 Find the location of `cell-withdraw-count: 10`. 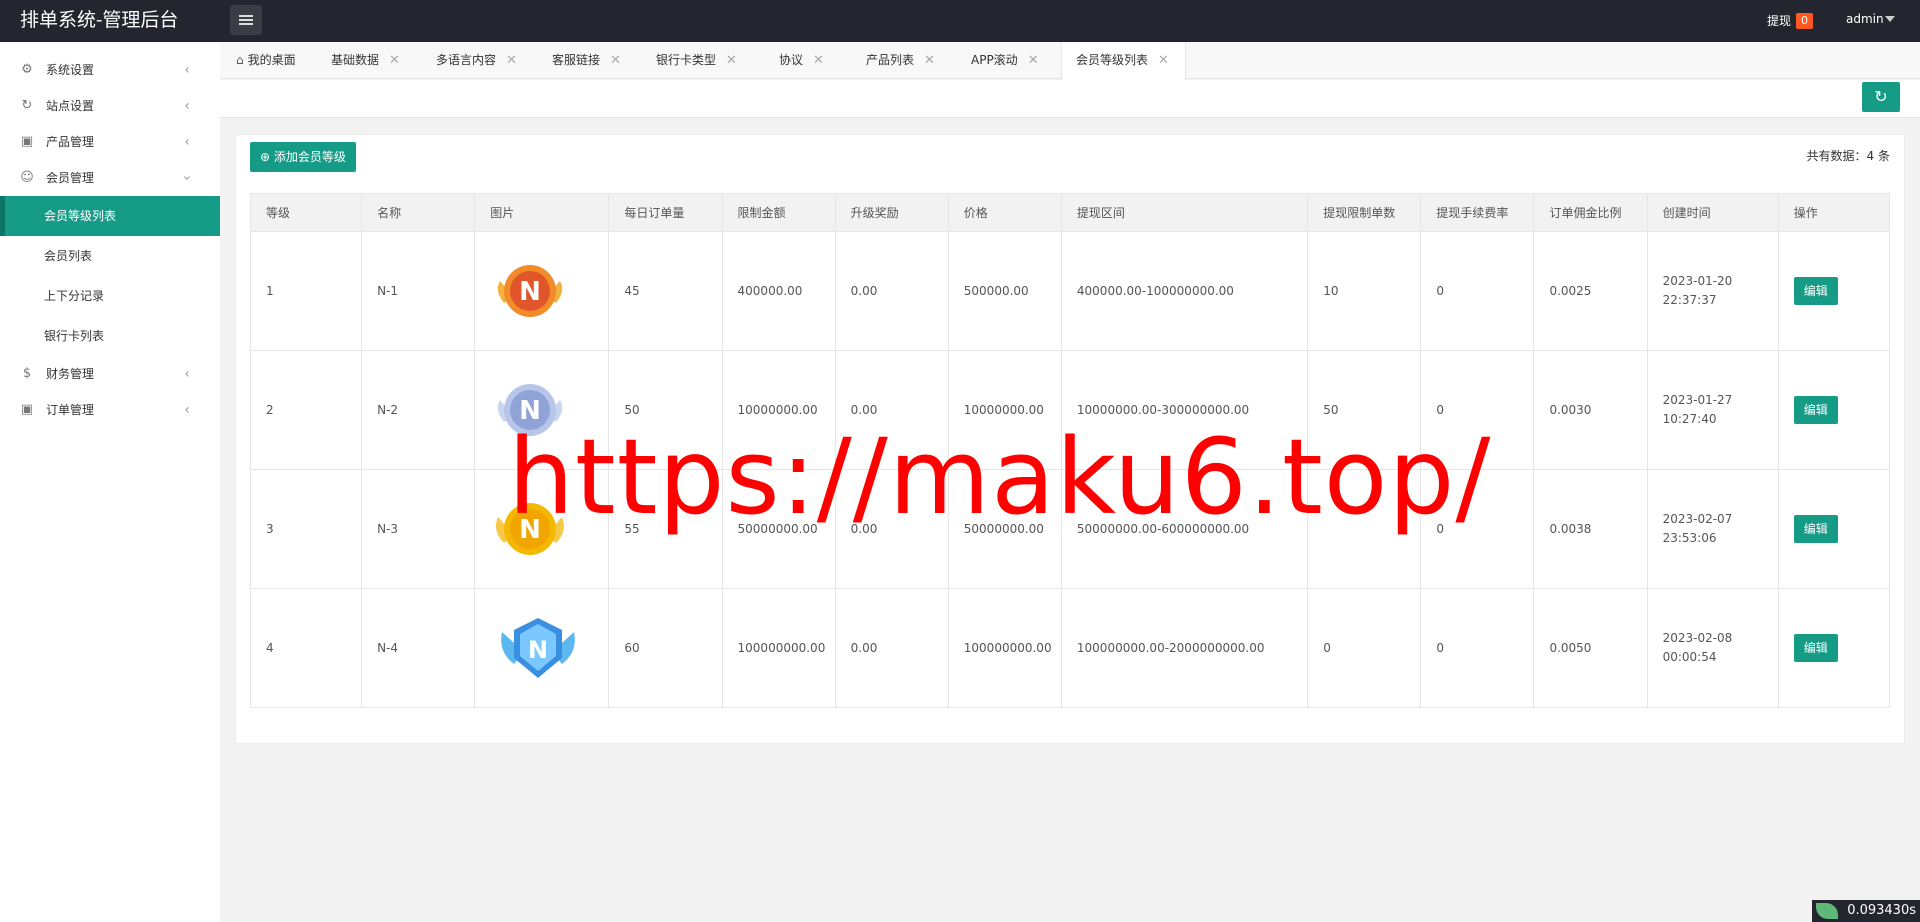

cell-withdraw-count: 10 is located at coordinates (1364, 291).